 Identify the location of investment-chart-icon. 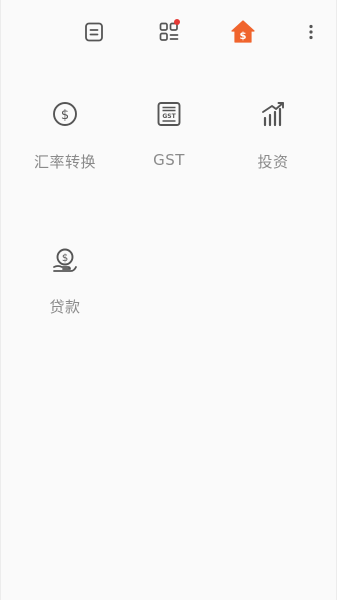
(273, 114).